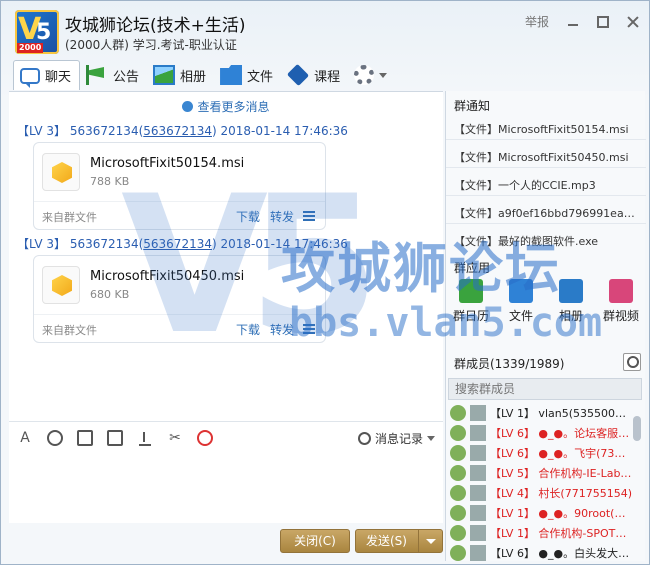 The height and width of the screenshot is (565, 650). I want to click on gif-icon, so click(85, 437).